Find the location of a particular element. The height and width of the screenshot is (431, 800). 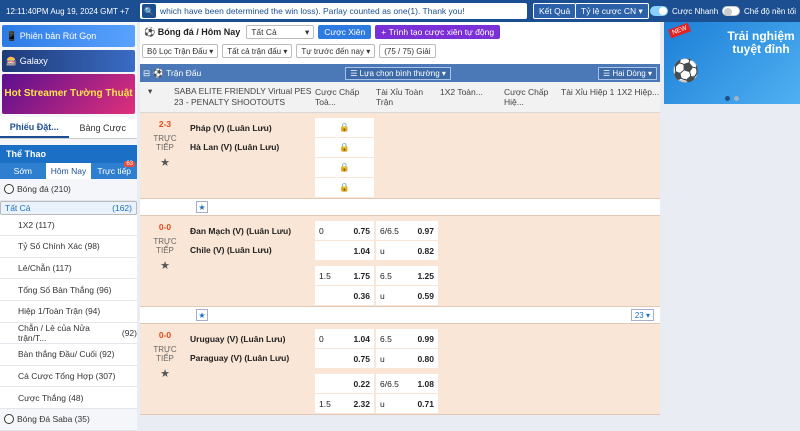

match-filter: Tất cả trận đấu ▾ is located at coordinates (257, 51).